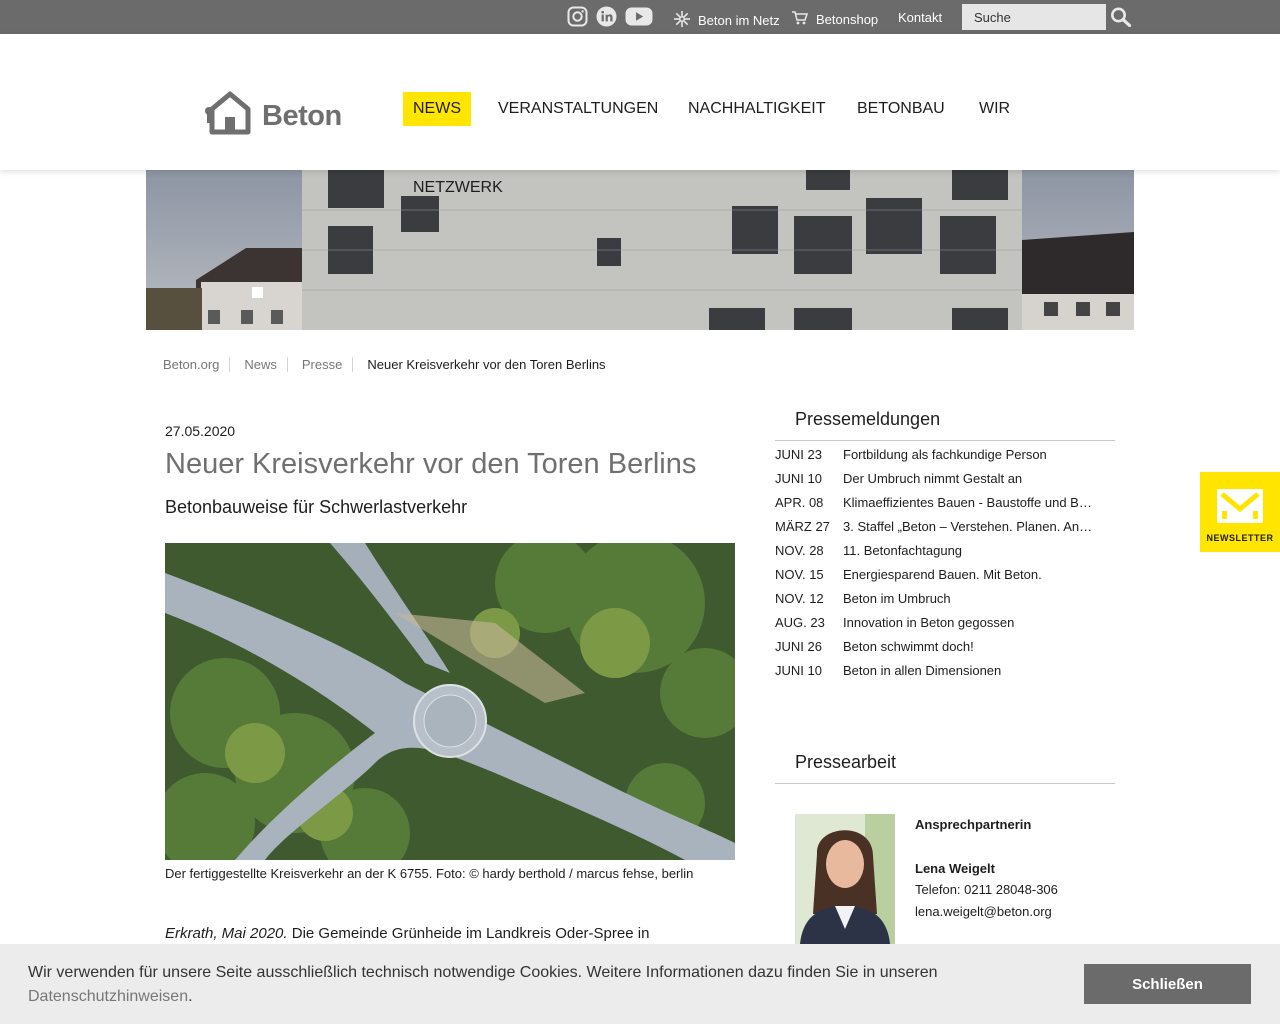 The image size is (1280, 1024). Describe the element at coordinates (640, 250) in the screenshot. I see `hero-image` at that location.